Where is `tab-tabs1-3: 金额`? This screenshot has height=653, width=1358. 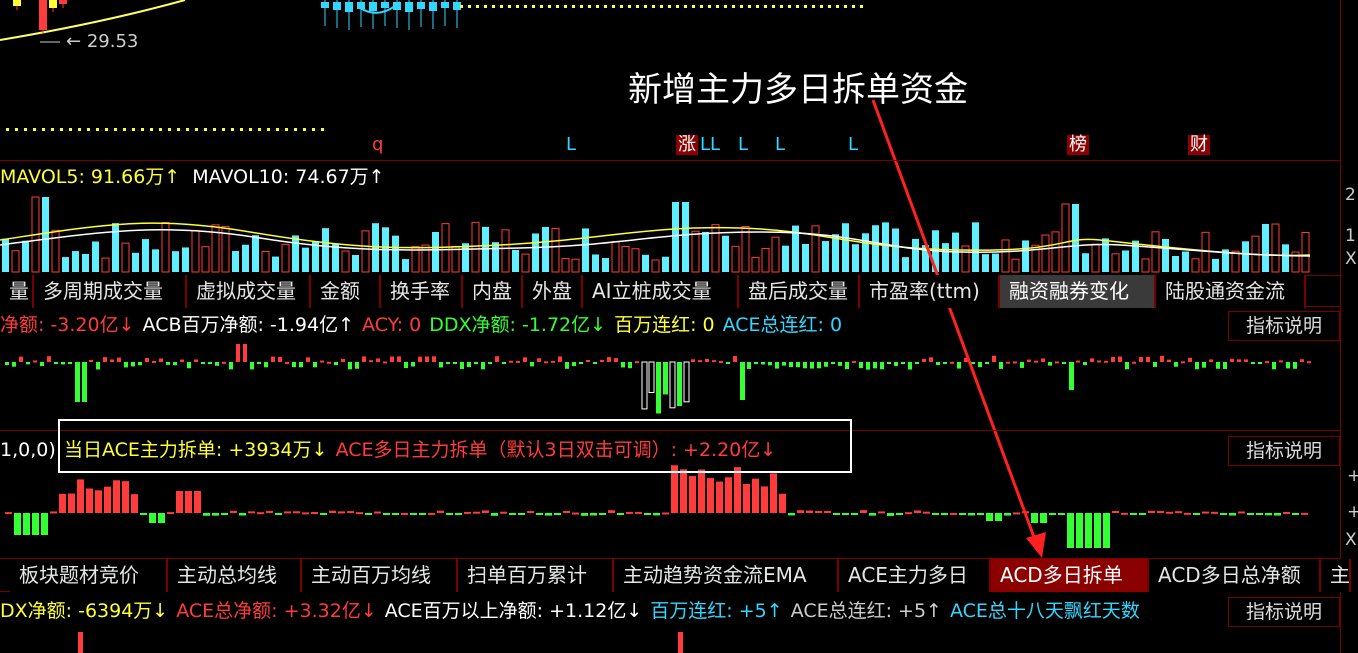 tab-tabs1-3: 金额 is located at coordinates (346, 291).